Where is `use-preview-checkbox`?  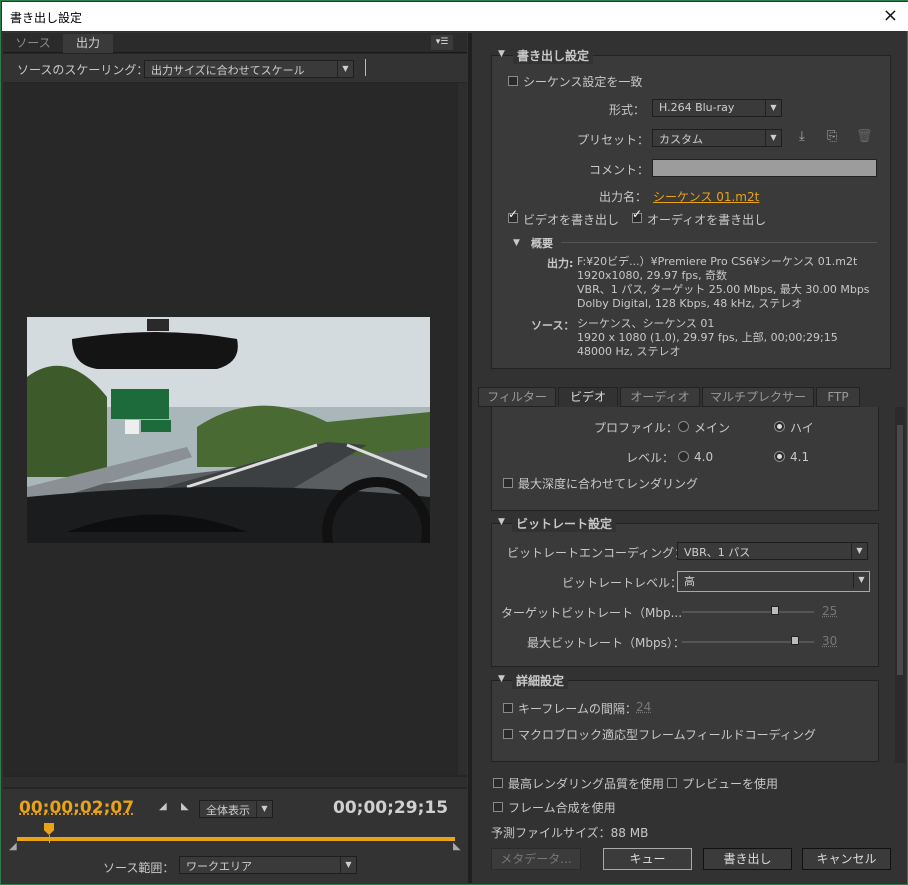 use-preview-checkbox is located at coordinates (672, 783).